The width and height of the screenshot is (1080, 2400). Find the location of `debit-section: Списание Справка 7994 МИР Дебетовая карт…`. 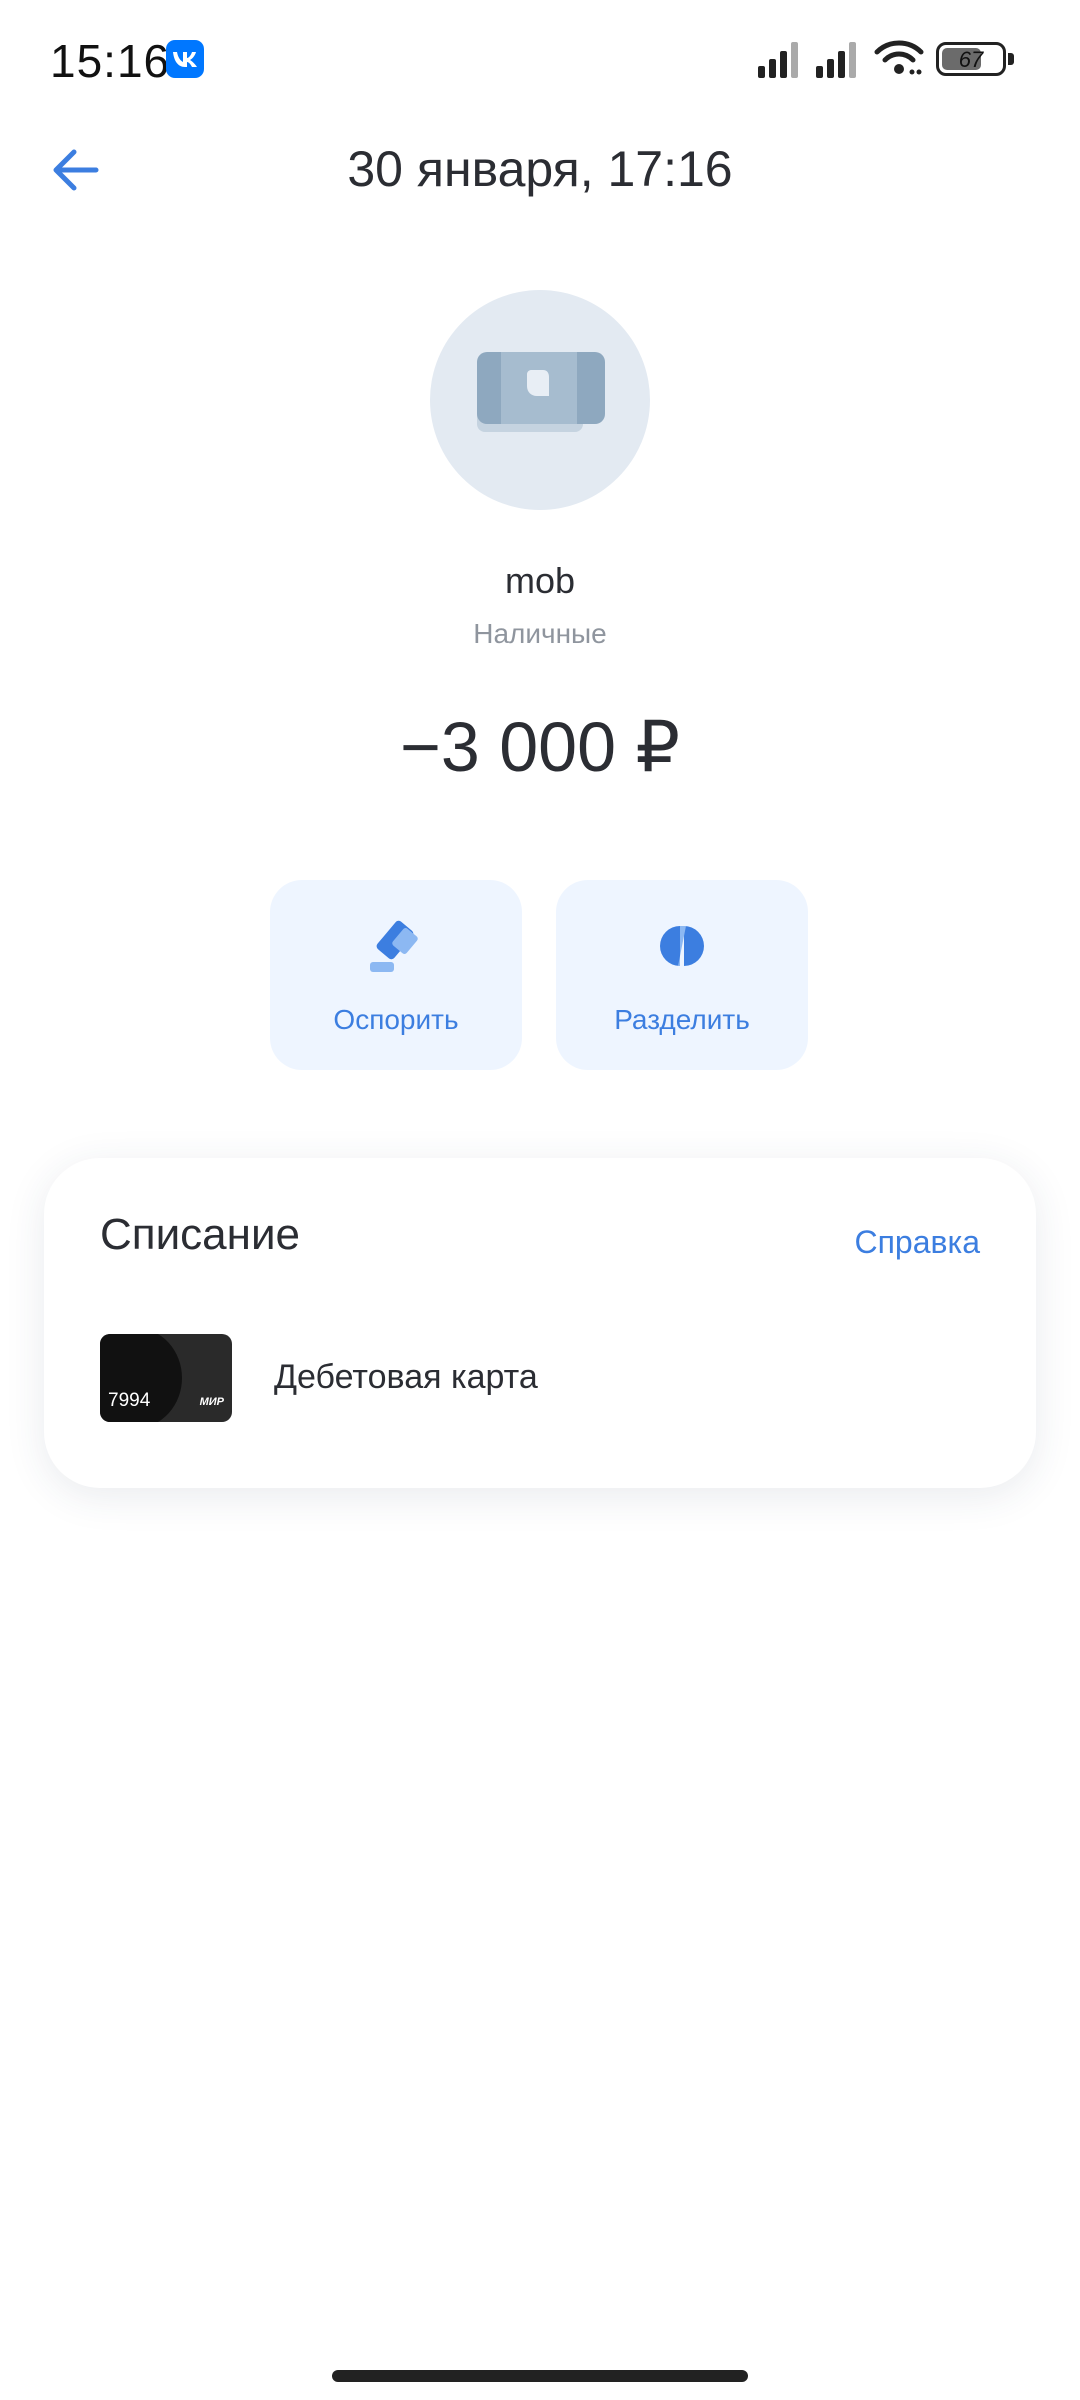

debit-section: Списание Справка 7994 МИР Дебетовая карт… is located at coordinates (540, 1323).